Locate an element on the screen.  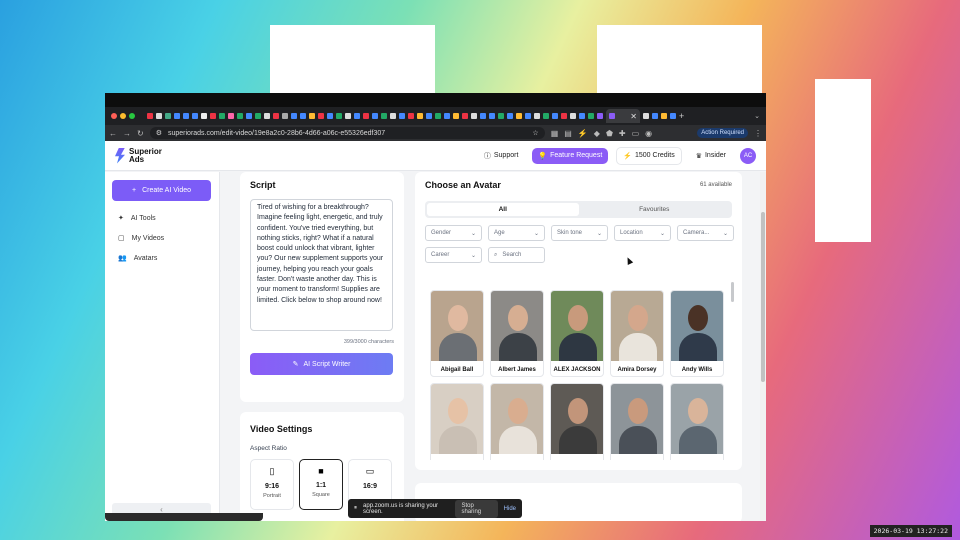
maximize-window-icon is located at coordinates (132, 116).